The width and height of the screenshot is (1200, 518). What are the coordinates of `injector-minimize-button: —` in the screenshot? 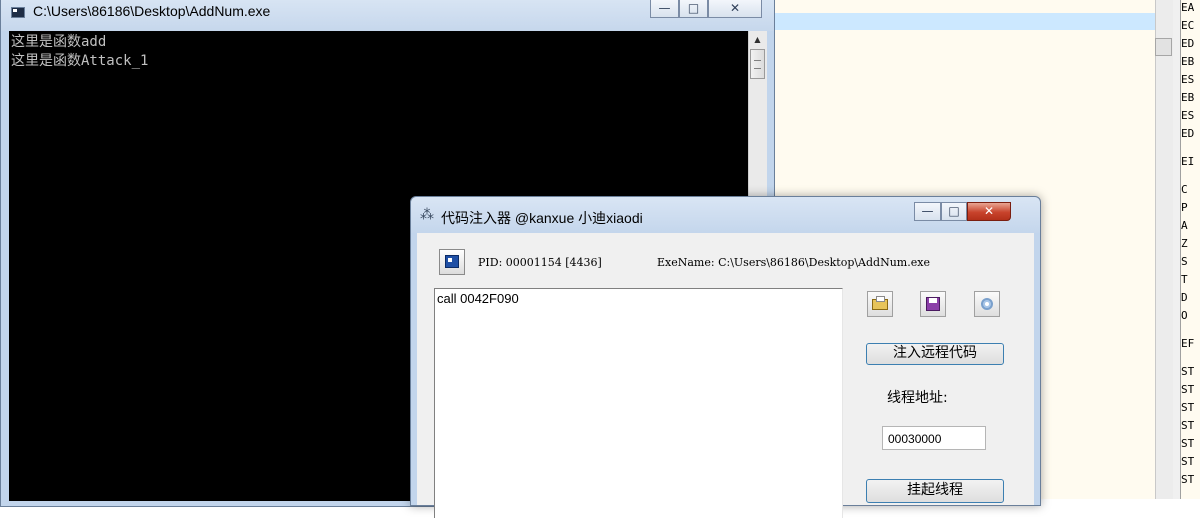 It's located at (927, 211).